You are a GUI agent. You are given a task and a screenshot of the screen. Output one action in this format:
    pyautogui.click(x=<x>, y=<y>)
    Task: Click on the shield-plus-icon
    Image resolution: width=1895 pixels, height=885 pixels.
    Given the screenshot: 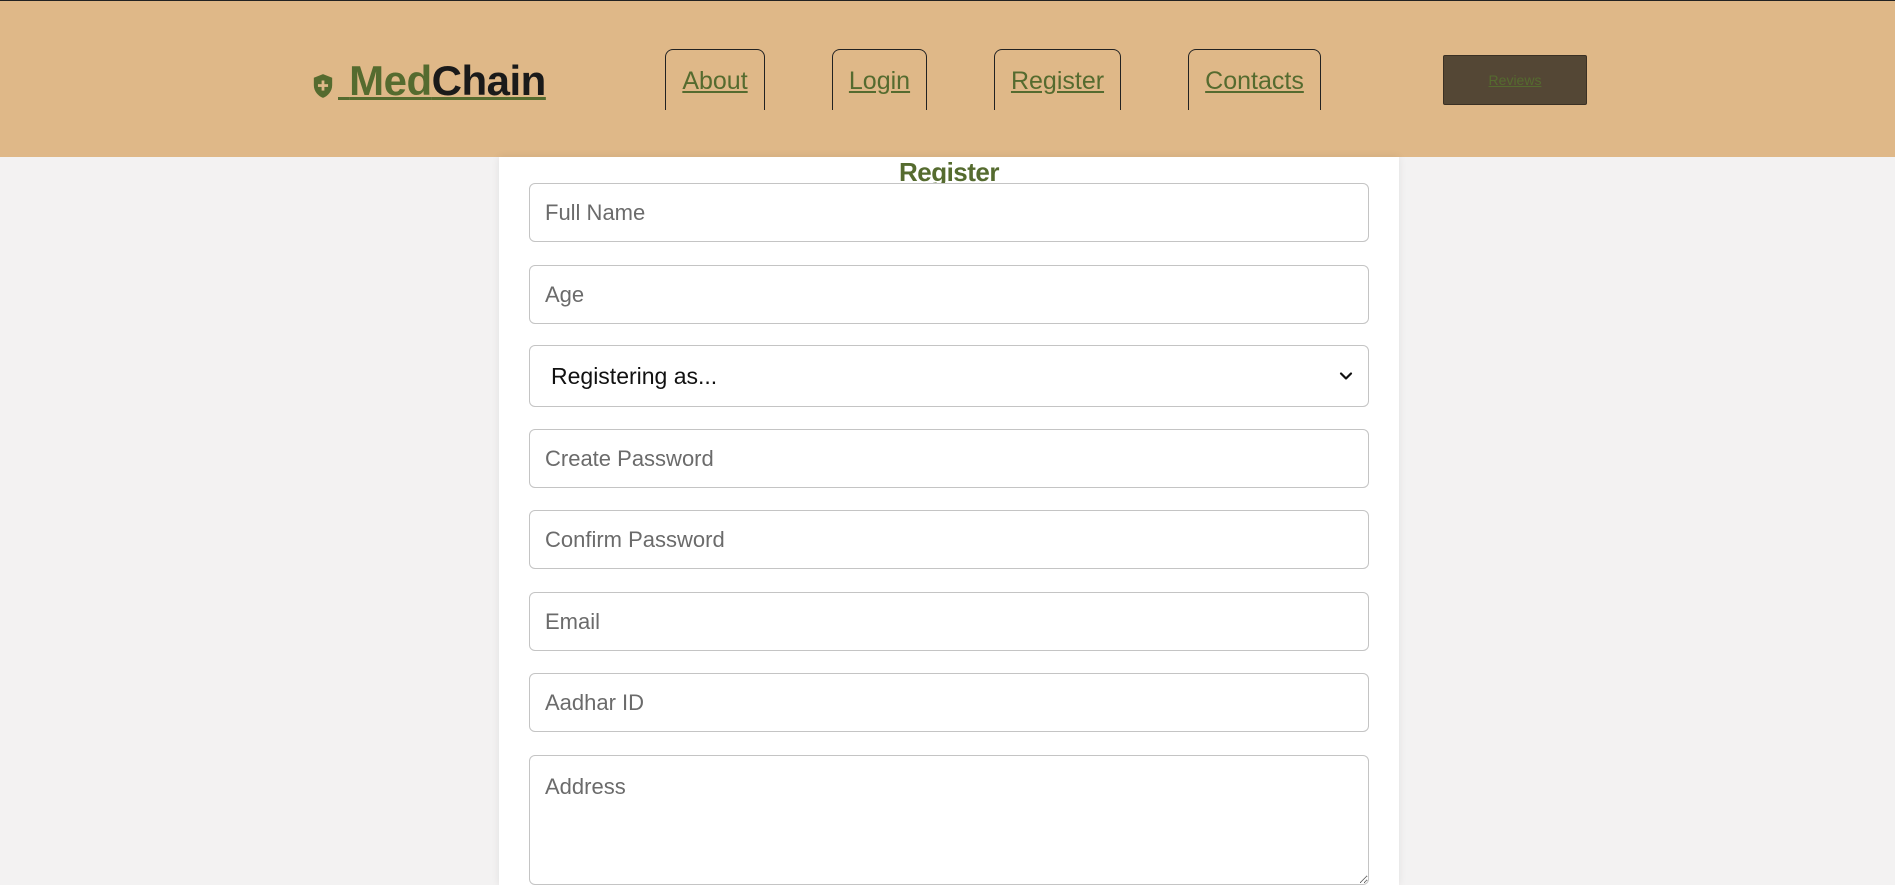 What is the action you would take?
    pyautogui.click(x=323, y=86)
    